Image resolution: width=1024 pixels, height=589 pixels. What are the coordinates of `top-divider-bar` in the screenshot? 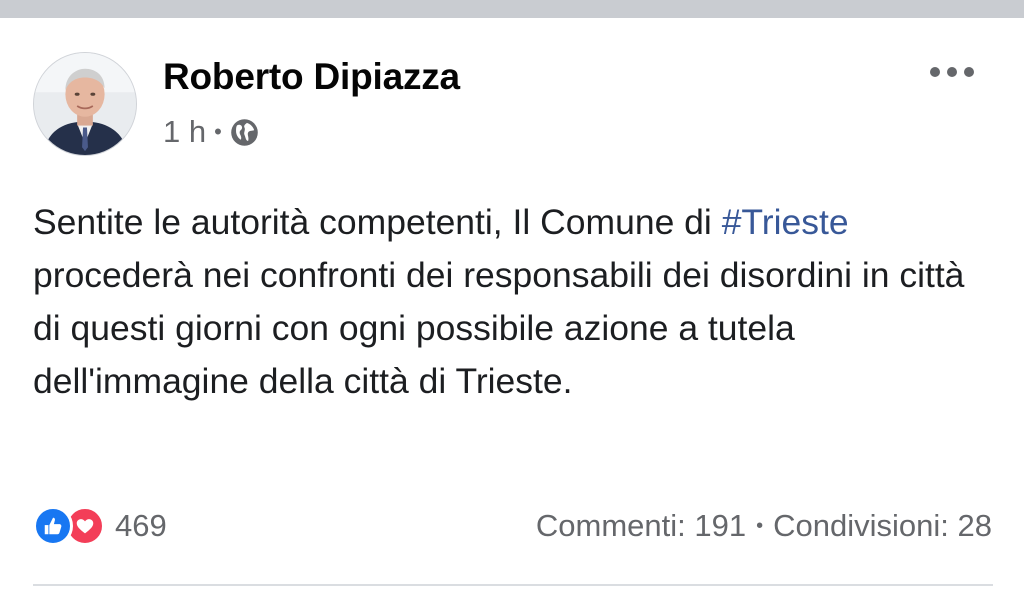 It's located at (512, 9).